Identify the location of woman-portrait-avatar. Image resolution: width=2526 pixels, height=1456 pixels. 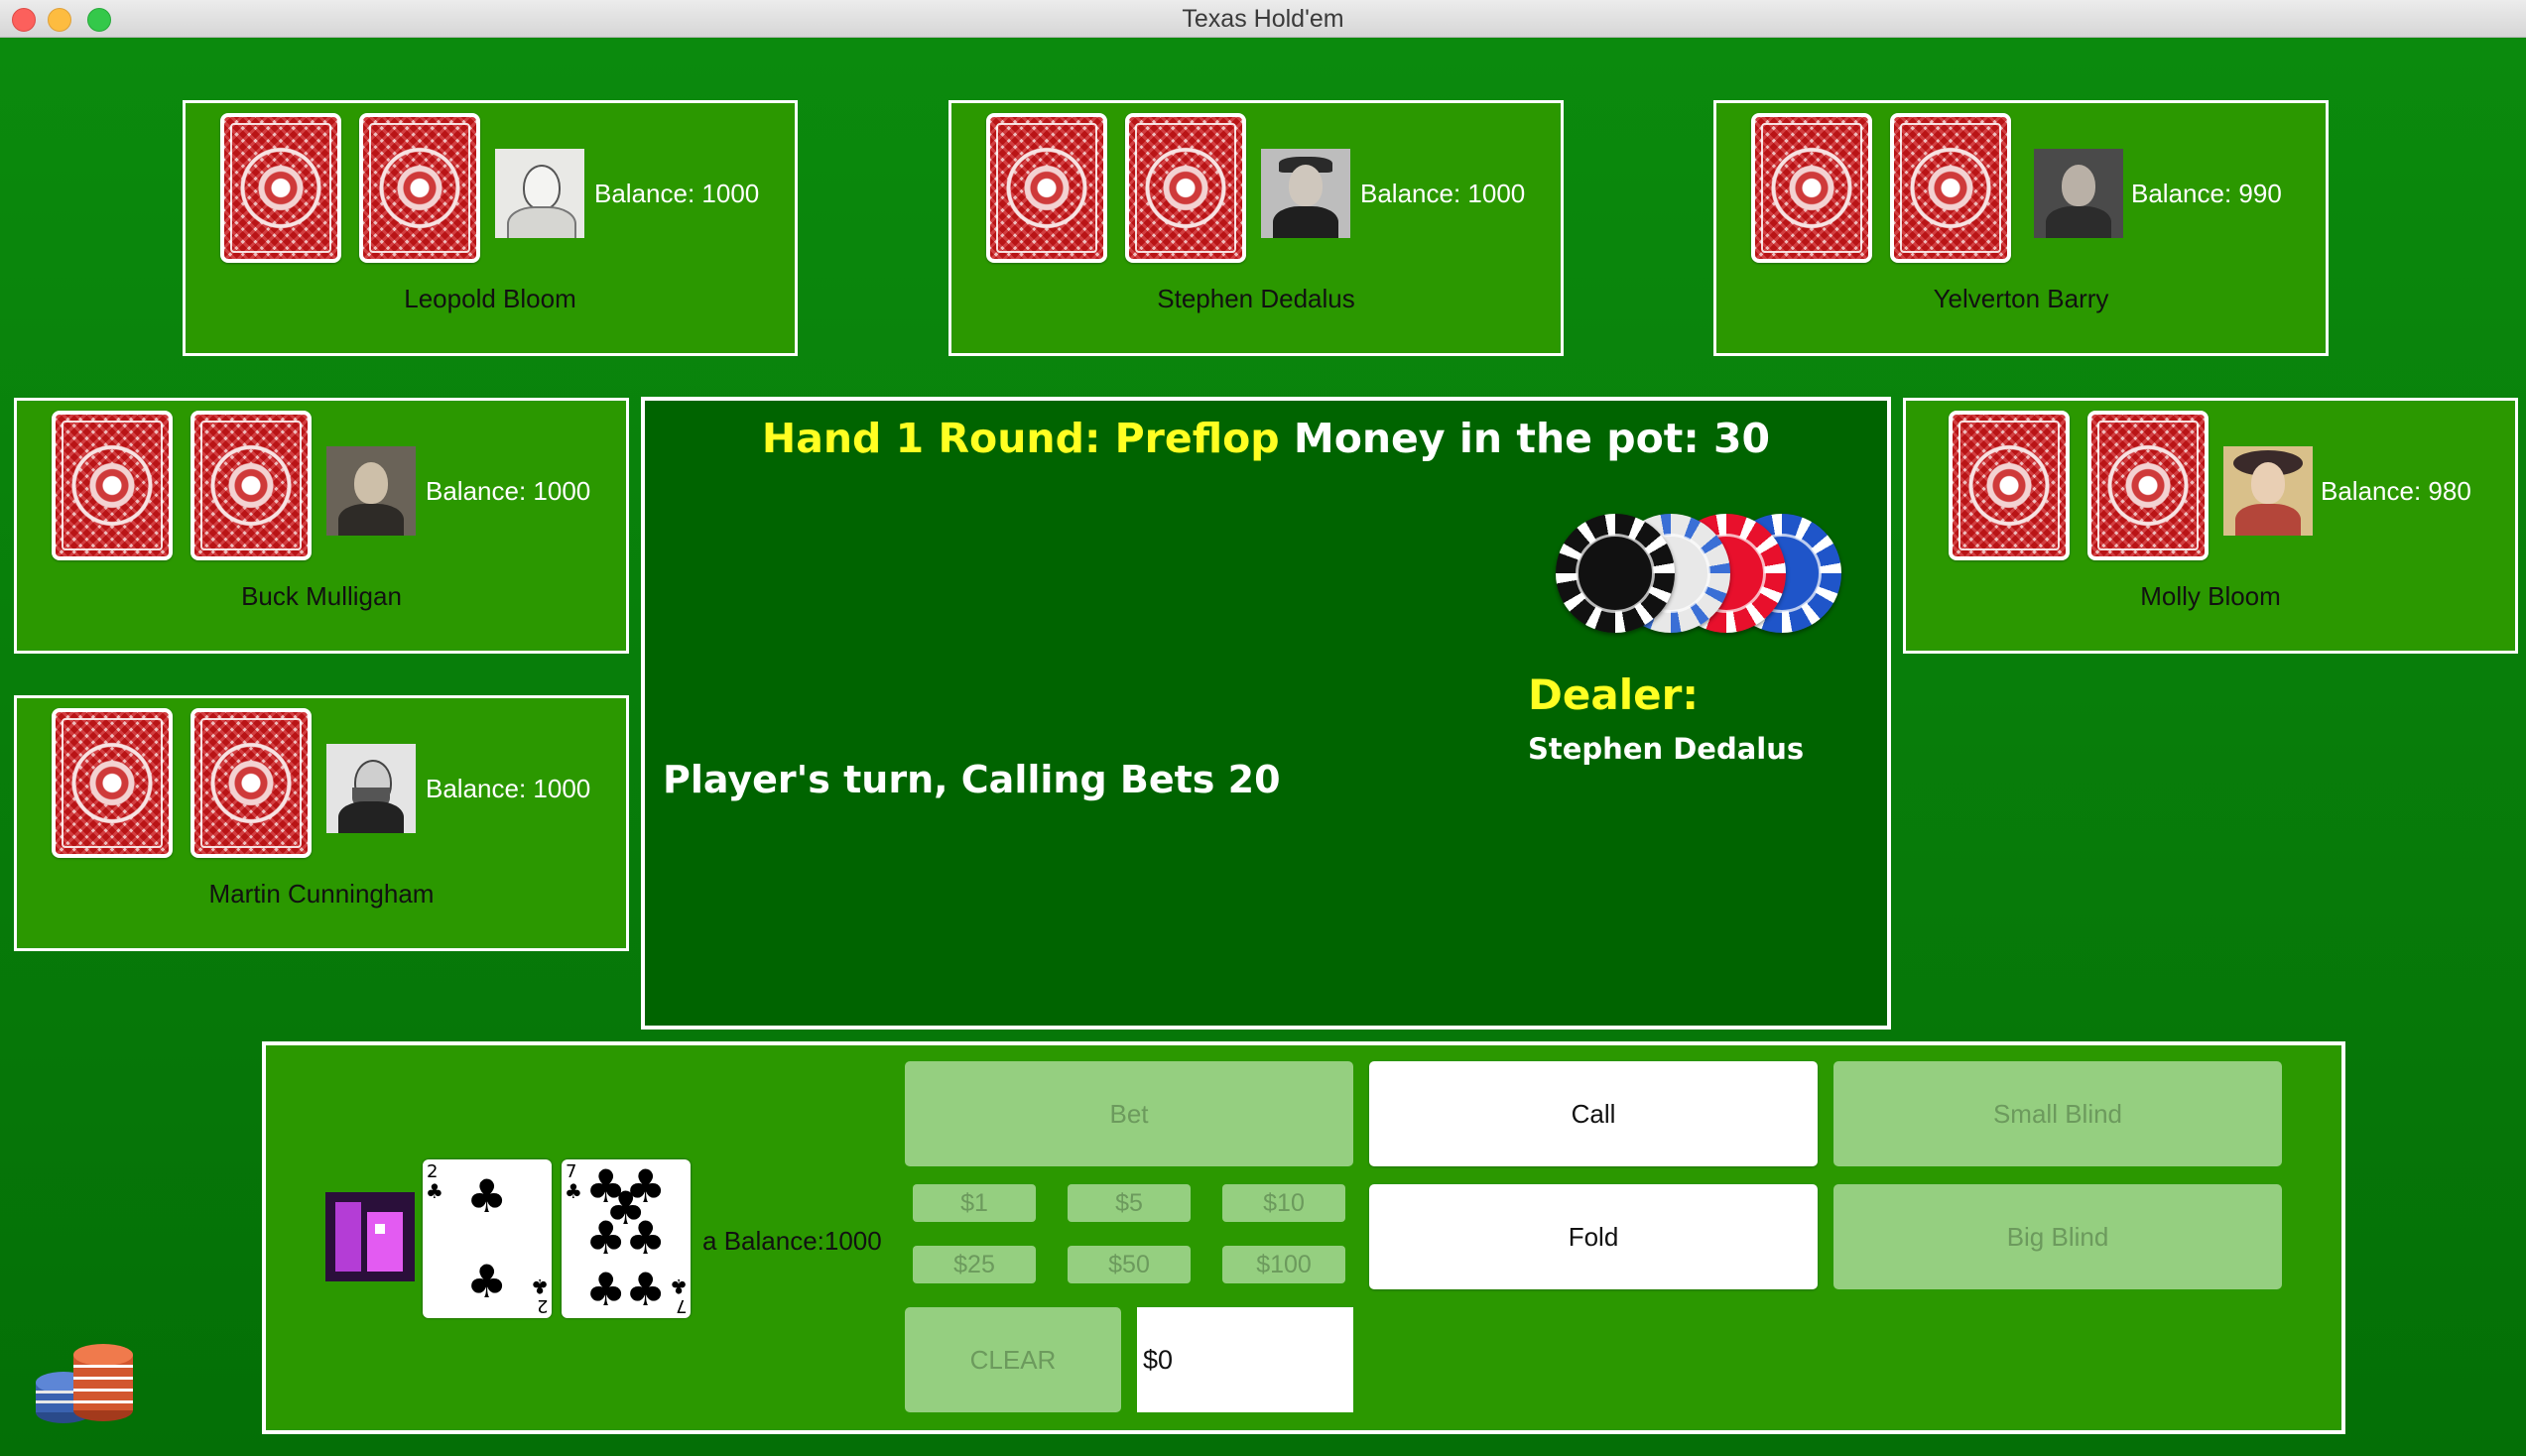
(2078, 193).